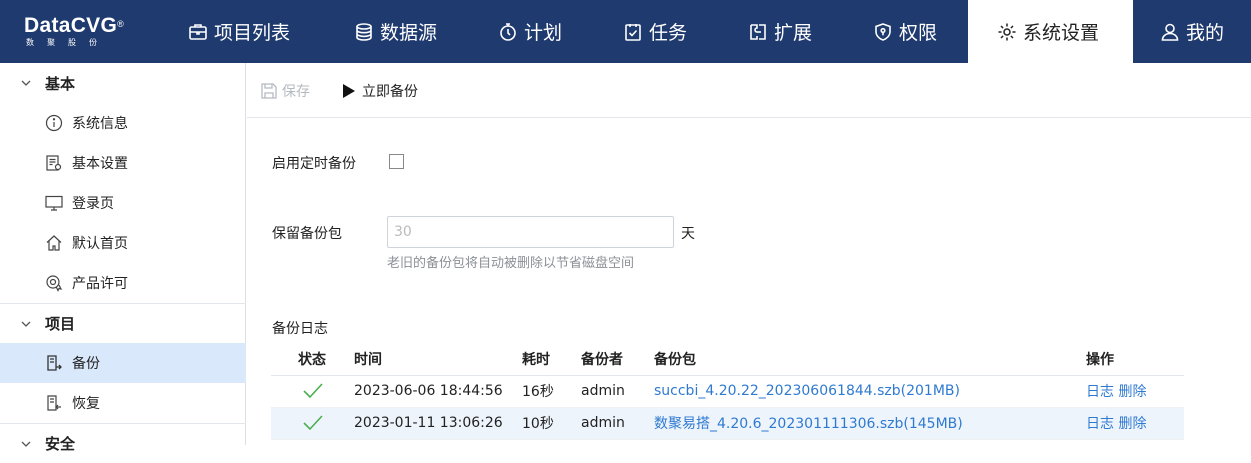 The width and height of the screenshot is (1251, 463). I want to click on sidebar-item-system-info: 系统信息, so click(123, 123).